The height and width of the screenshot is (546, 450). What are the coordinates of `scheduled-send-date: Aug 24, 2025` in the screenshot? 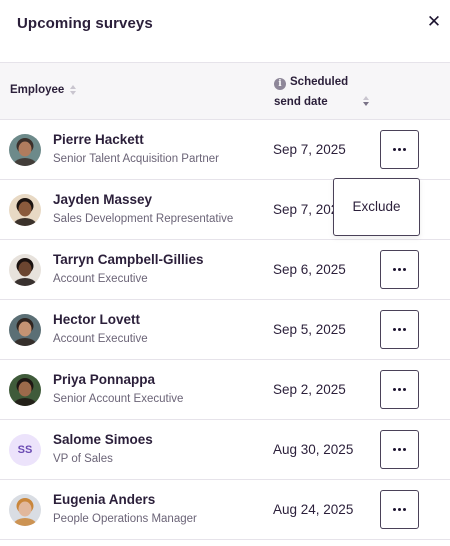 It's located at (313, 509).